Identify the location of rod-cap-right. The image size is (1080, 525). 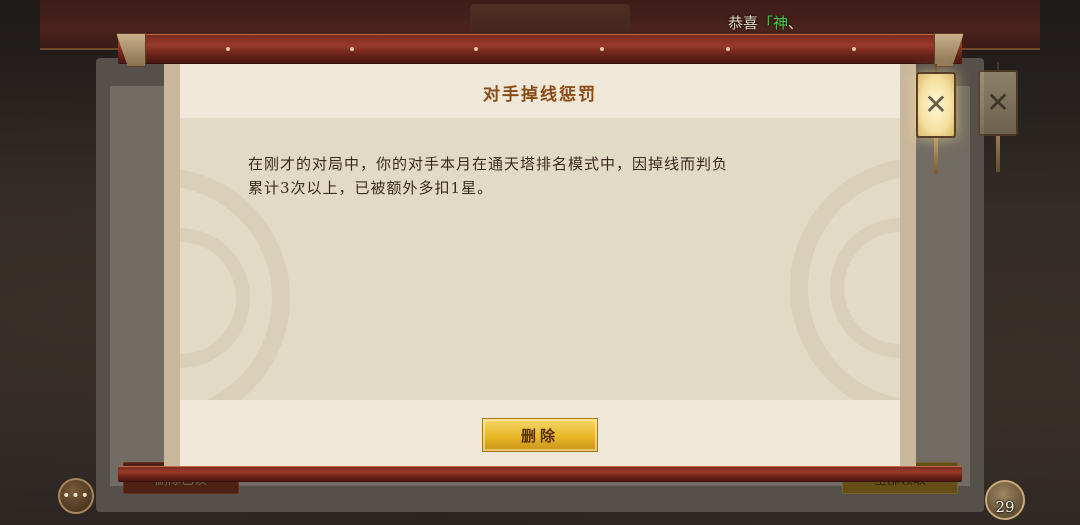
(949, 50).